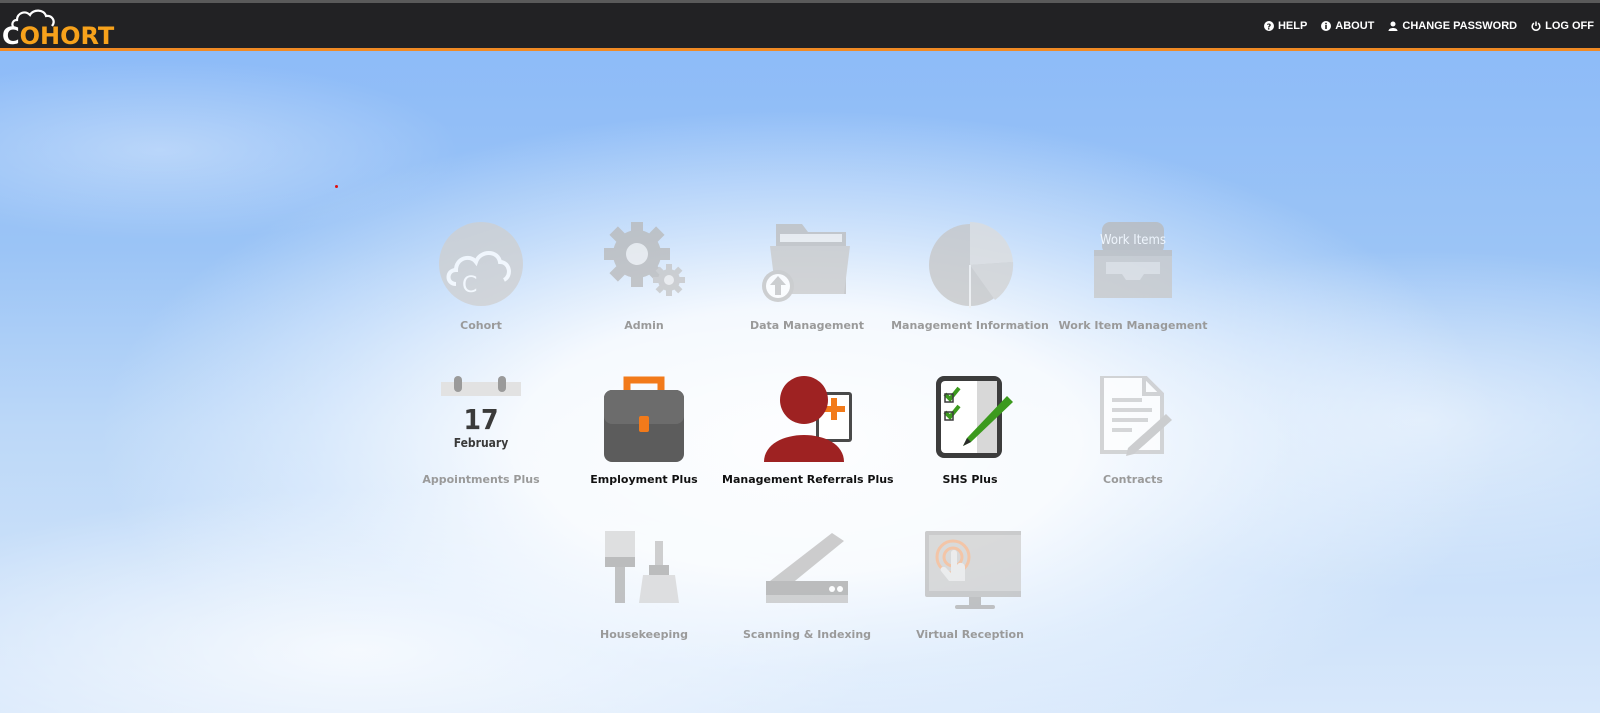  Describe the element at coordinates (807, 568) in the screenshot. I see `scanner-icon` at that location.